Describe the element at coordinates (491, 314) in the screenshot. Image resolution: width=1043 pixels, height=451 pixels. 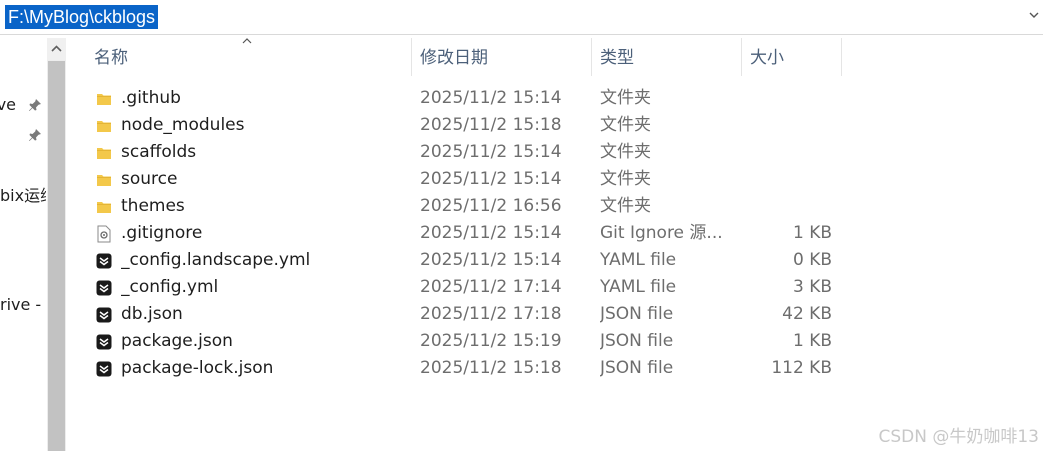
I see `file-modified-date: 2025/11/2 17:18` at that location.